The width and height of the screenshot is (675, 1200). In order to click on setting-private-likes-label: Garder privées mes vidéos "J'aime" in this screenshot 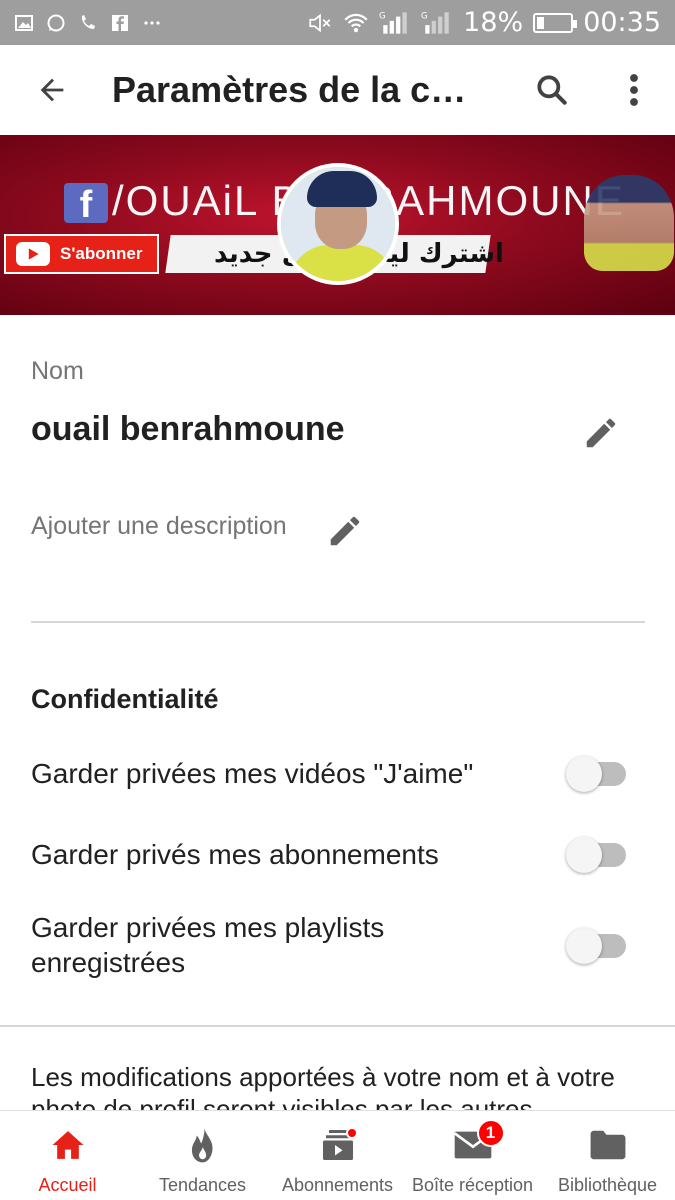, I will do `click(252, 773)`.